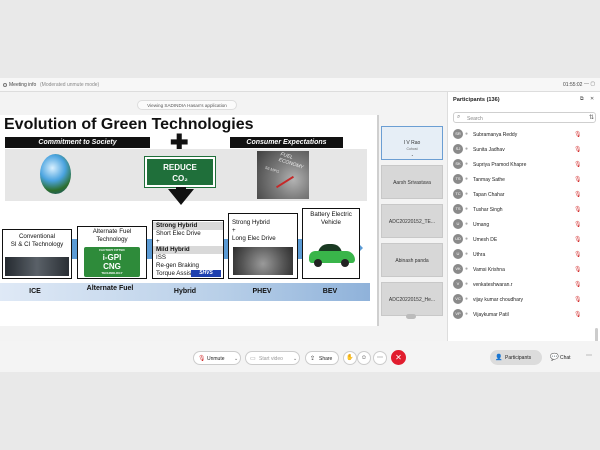  I want to click on popout-icon: ⧉, so click(582, 99).